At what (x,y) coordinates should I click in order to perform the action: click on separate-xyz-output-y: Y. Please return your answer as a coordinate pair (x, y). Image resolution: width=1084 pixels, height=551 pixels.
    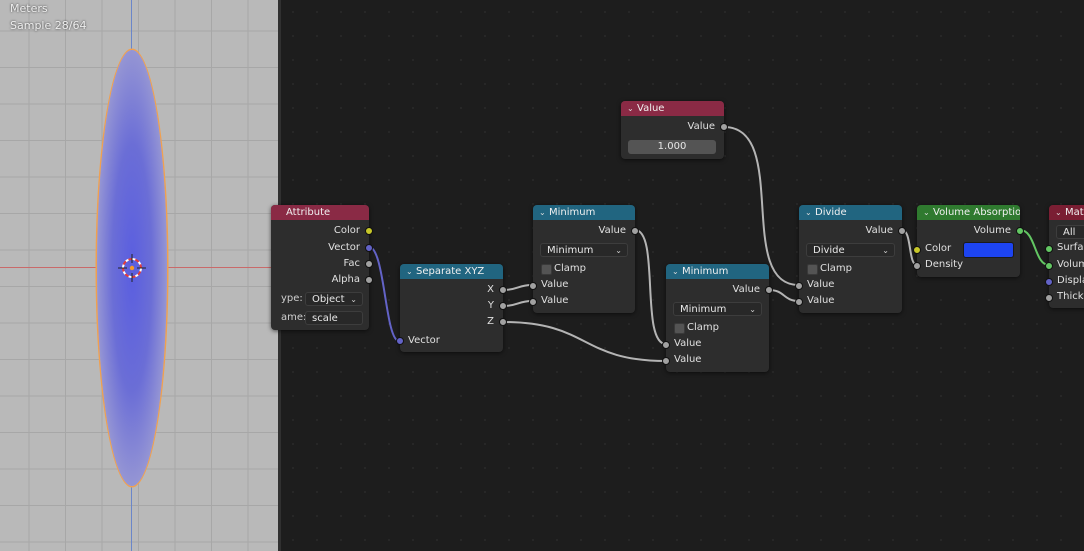
    Looking at the image, I should click on (490, 305).